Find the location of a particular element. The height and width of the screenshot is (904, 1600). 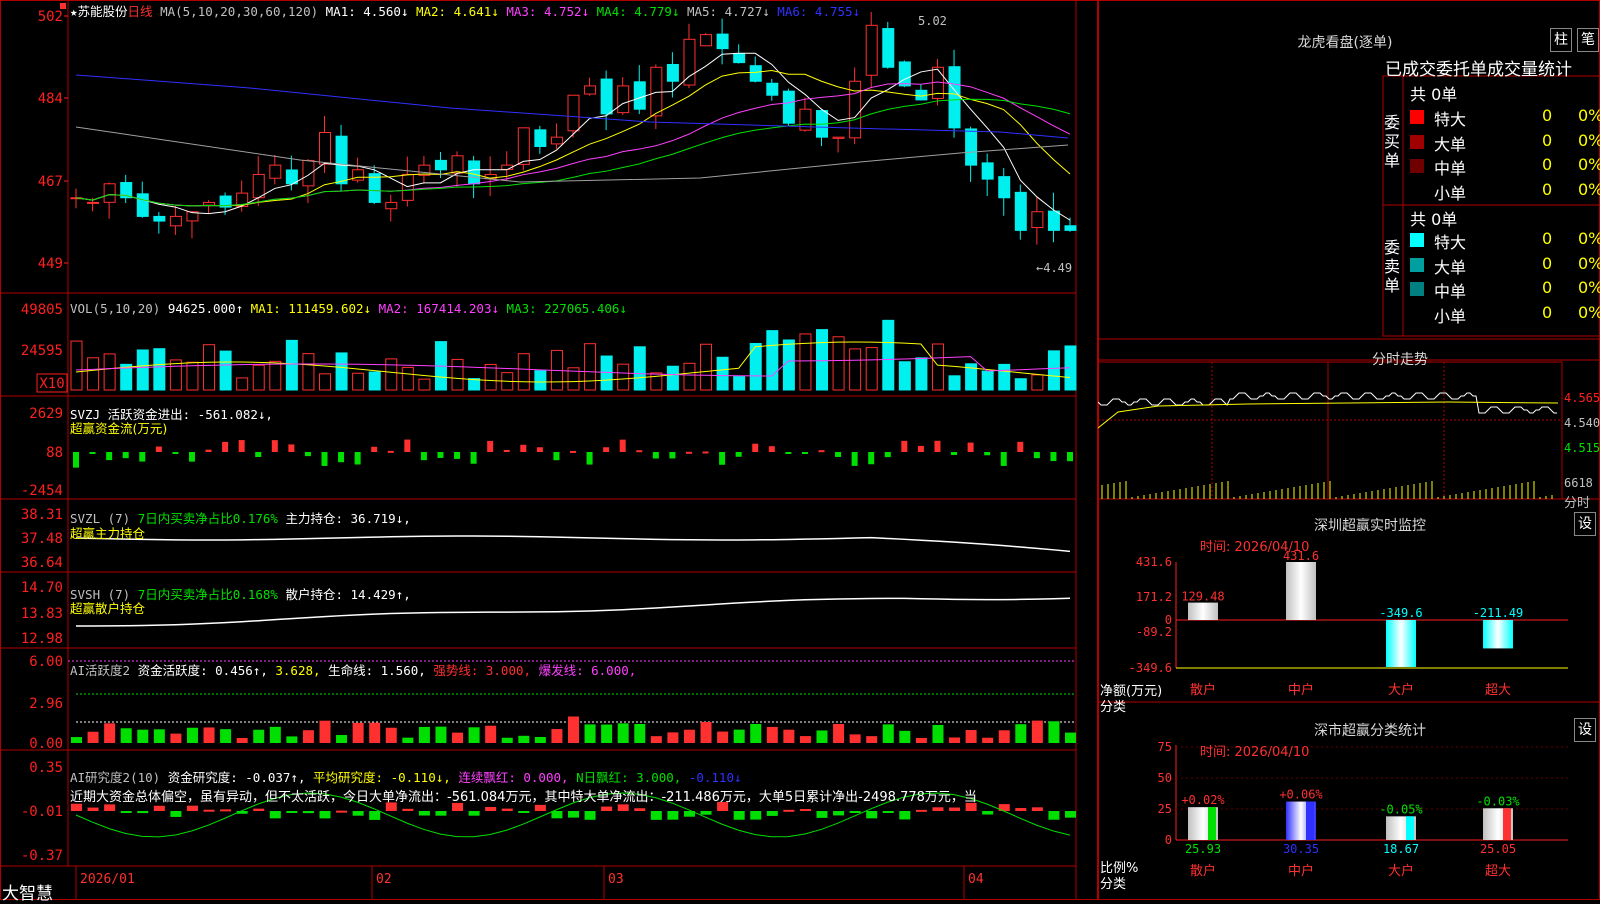

svzl-ratio: 7日内买卖净占比0.176% is located at coordinates (207, 518).